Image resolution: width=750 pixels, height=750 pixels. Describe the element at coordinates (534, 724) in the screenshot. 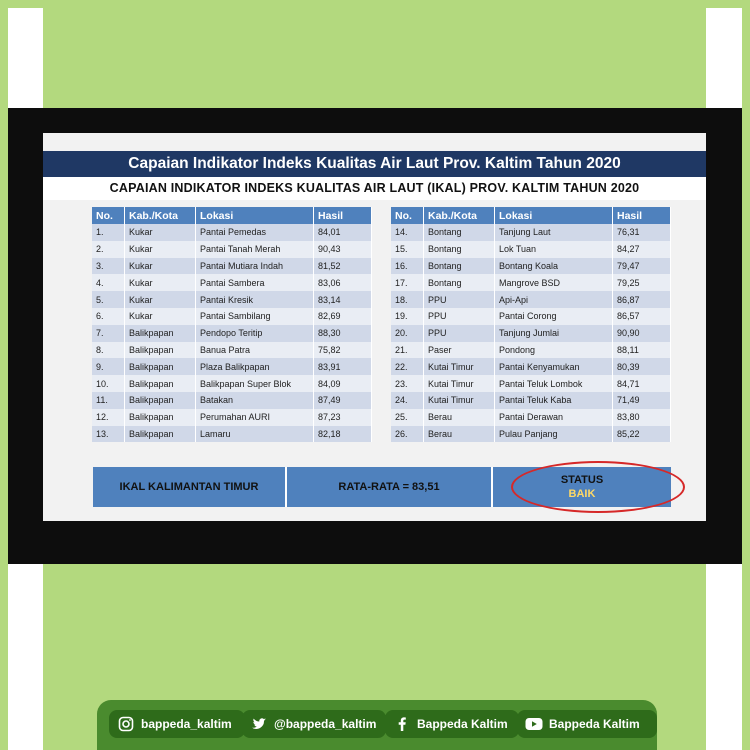

I see `youtube-icon` at that location.